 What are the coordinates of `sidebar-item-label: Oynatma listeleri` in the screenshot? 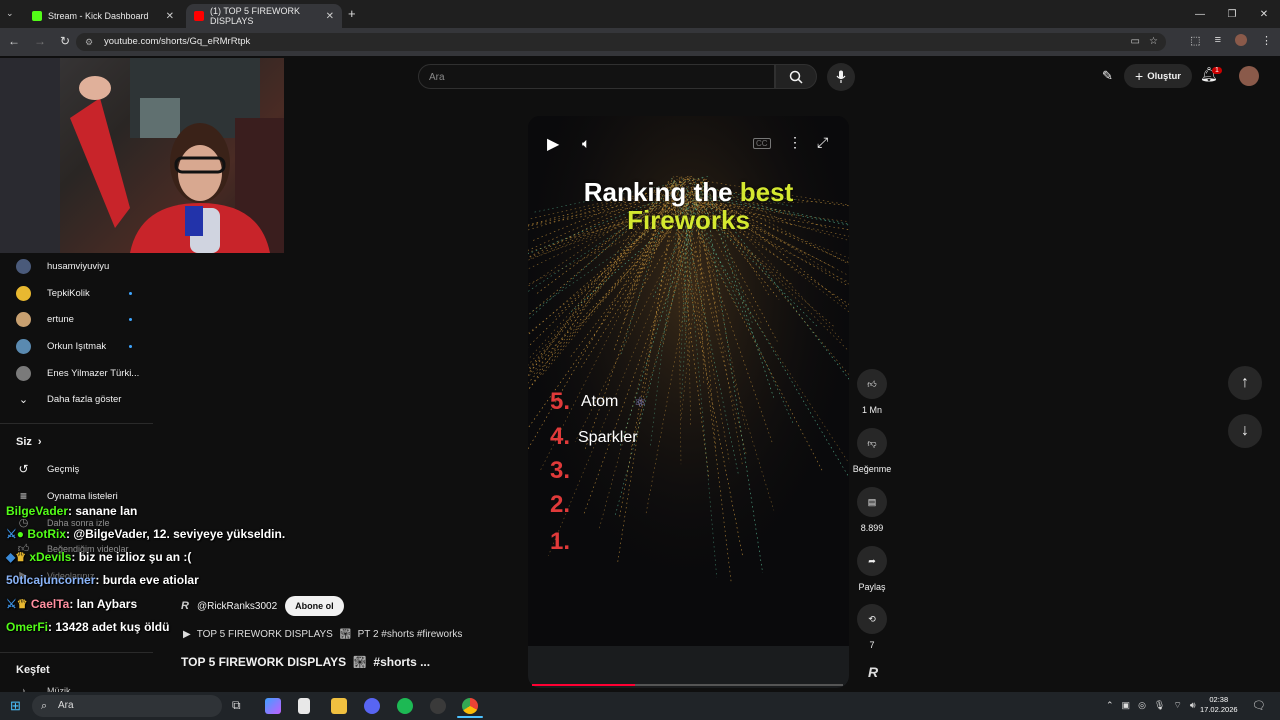 It's located at (82, 496).